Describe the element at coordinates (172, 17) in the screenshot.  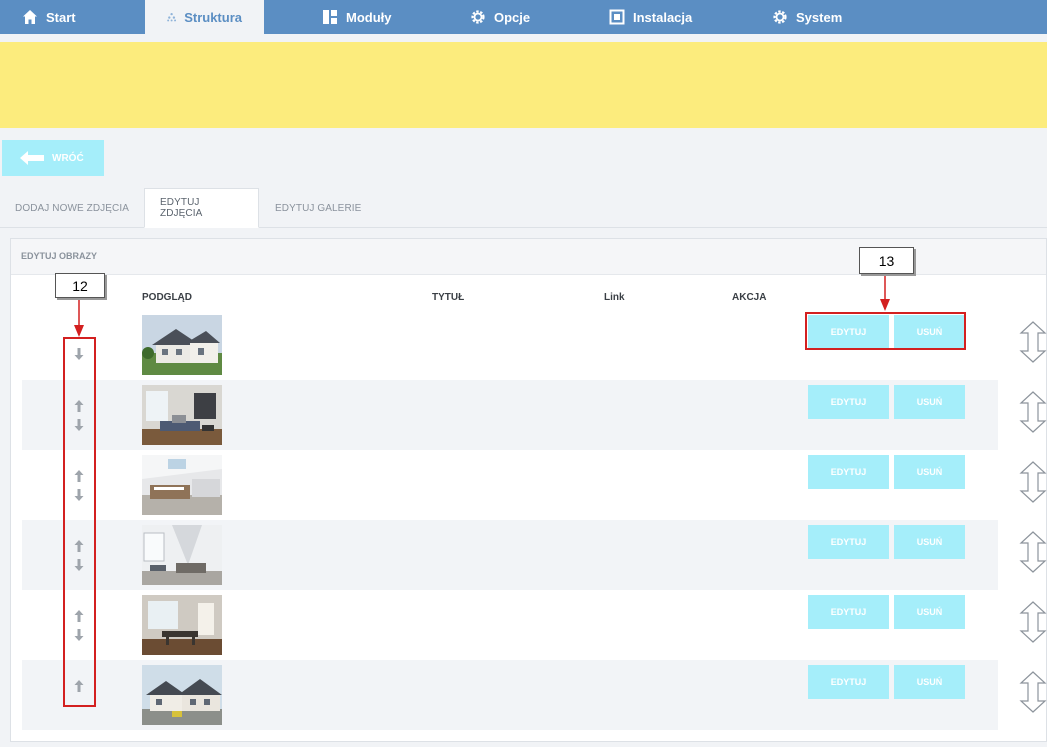
I see `structure-icon` at that location.